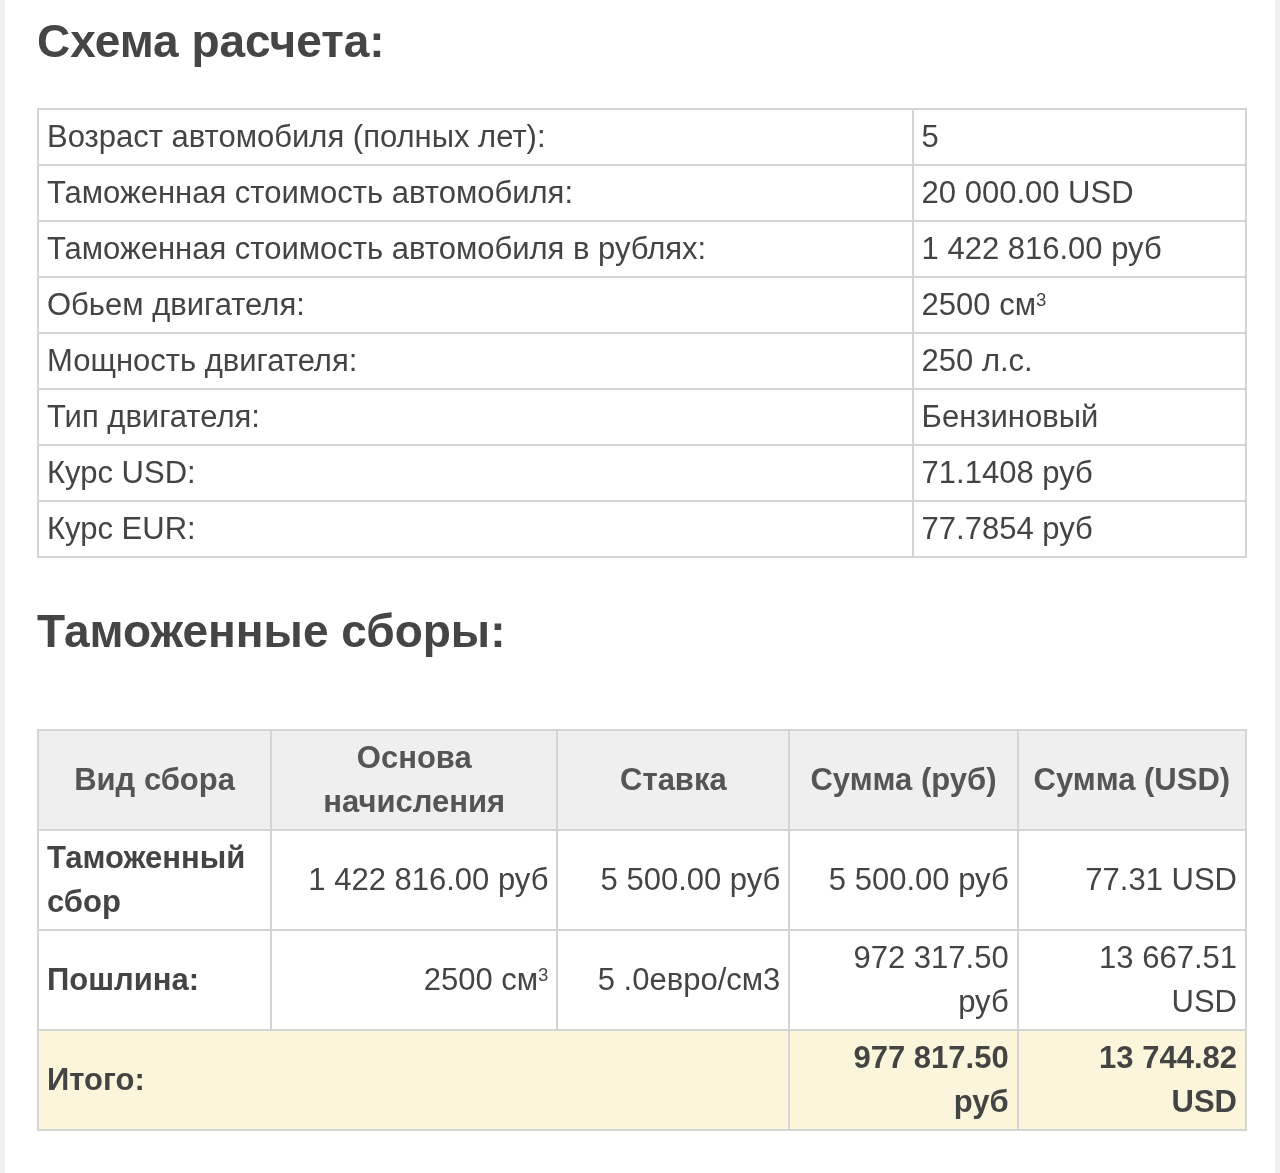 The height and width of the screenshot is (1173, 1280). I want to click on table-cell: 13 744.82 USD, so click(1131, 1080).